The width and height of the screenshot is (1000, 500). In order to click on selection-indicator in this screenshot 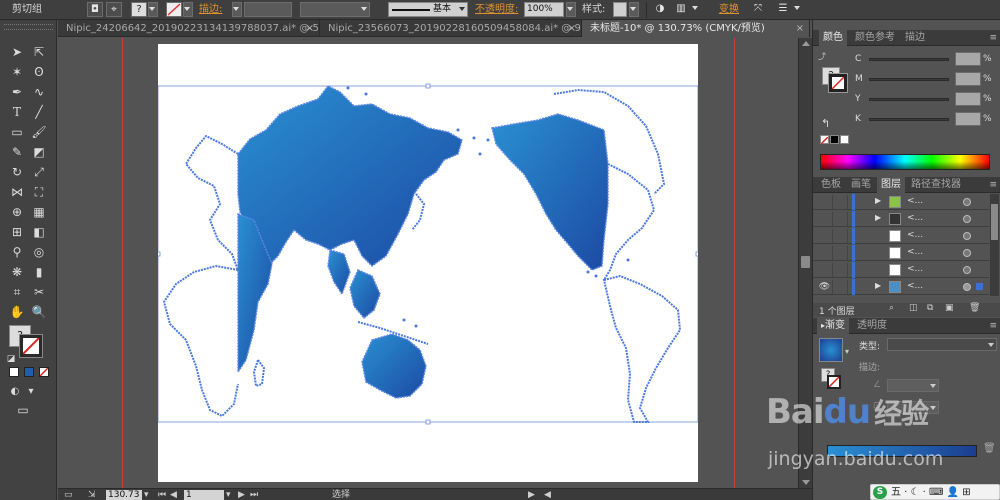, I will do `click(979, 286)`.